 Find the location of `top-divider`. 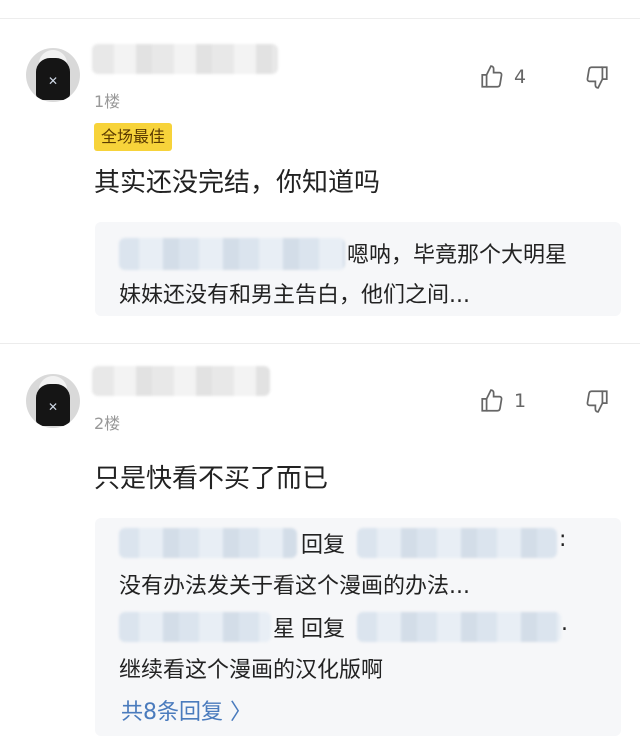

top-divider is located at coordinates (320, 18).